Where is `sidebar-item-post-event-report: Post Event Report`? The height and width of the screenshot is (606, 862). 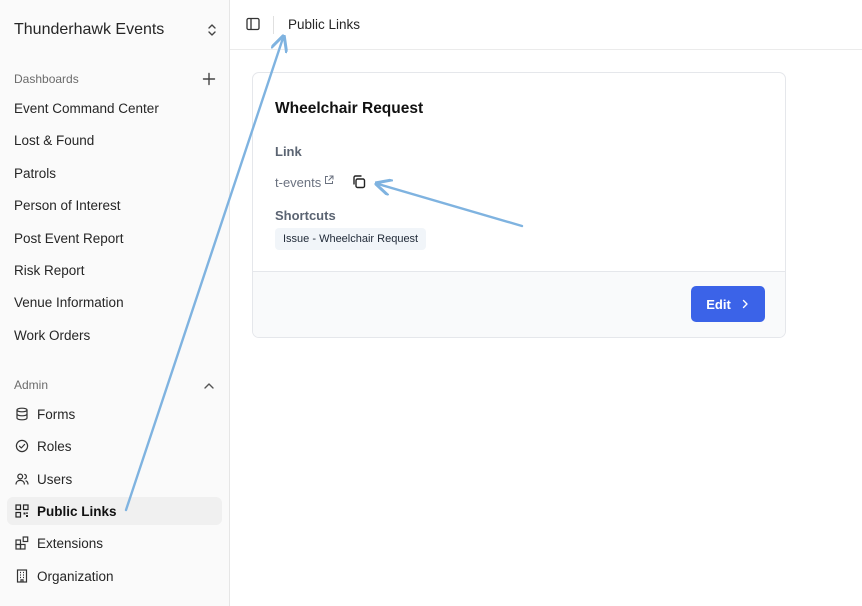 sidebar-item-post-event-report: Post Event Report is located at coordinates (69, 238).